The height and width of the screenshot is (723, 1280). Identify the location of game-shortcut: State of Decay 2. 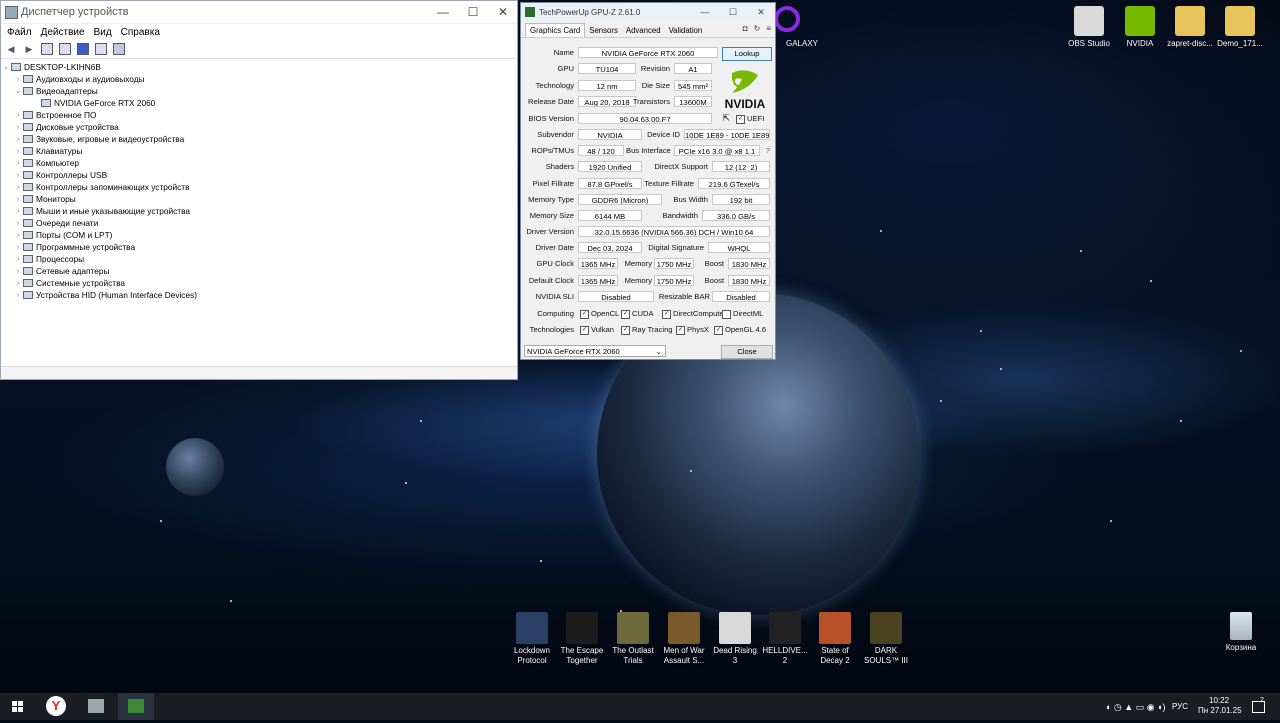
(835, 639).